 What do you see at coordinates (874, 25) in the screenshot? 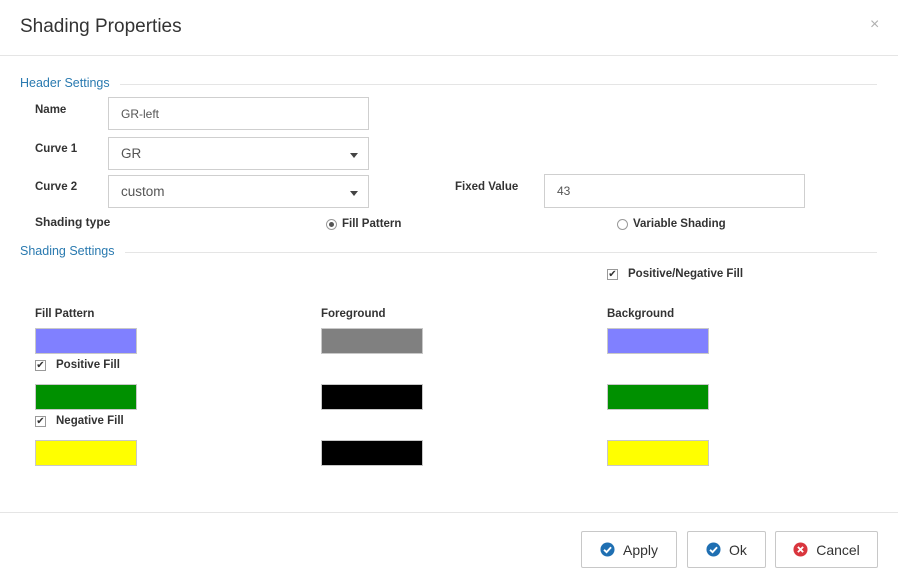
I see `close-icon: ×` at bounding box center [874, 25].